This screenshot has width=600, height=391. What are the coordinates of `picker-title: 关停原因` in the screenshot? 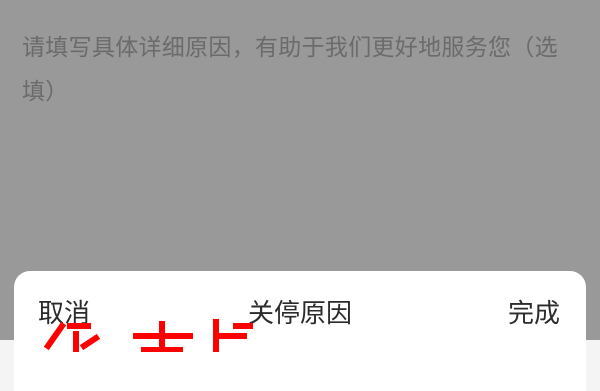 It's located at (299, 314).